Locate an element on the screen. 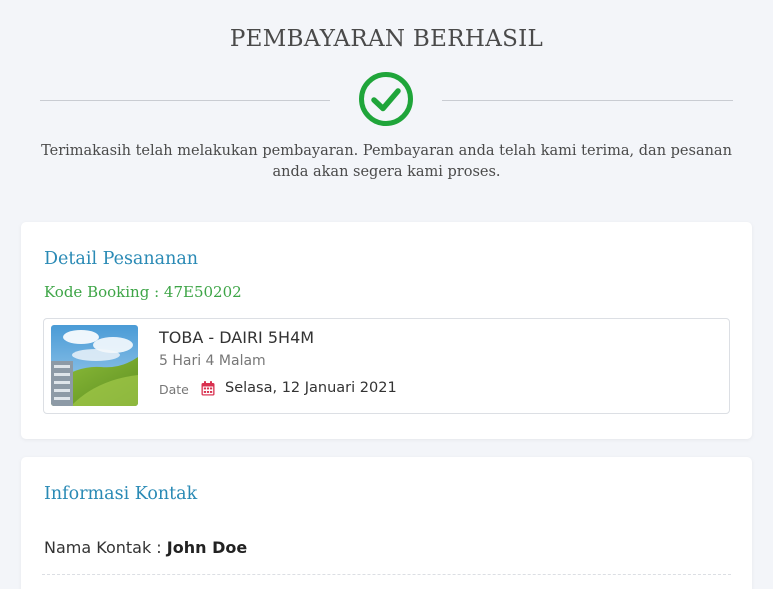 Image resolution: width=773 pixels, height=589 pixels. tour-name: TOBA - DAIRI 5H4M is located at coordinates (237, 337).